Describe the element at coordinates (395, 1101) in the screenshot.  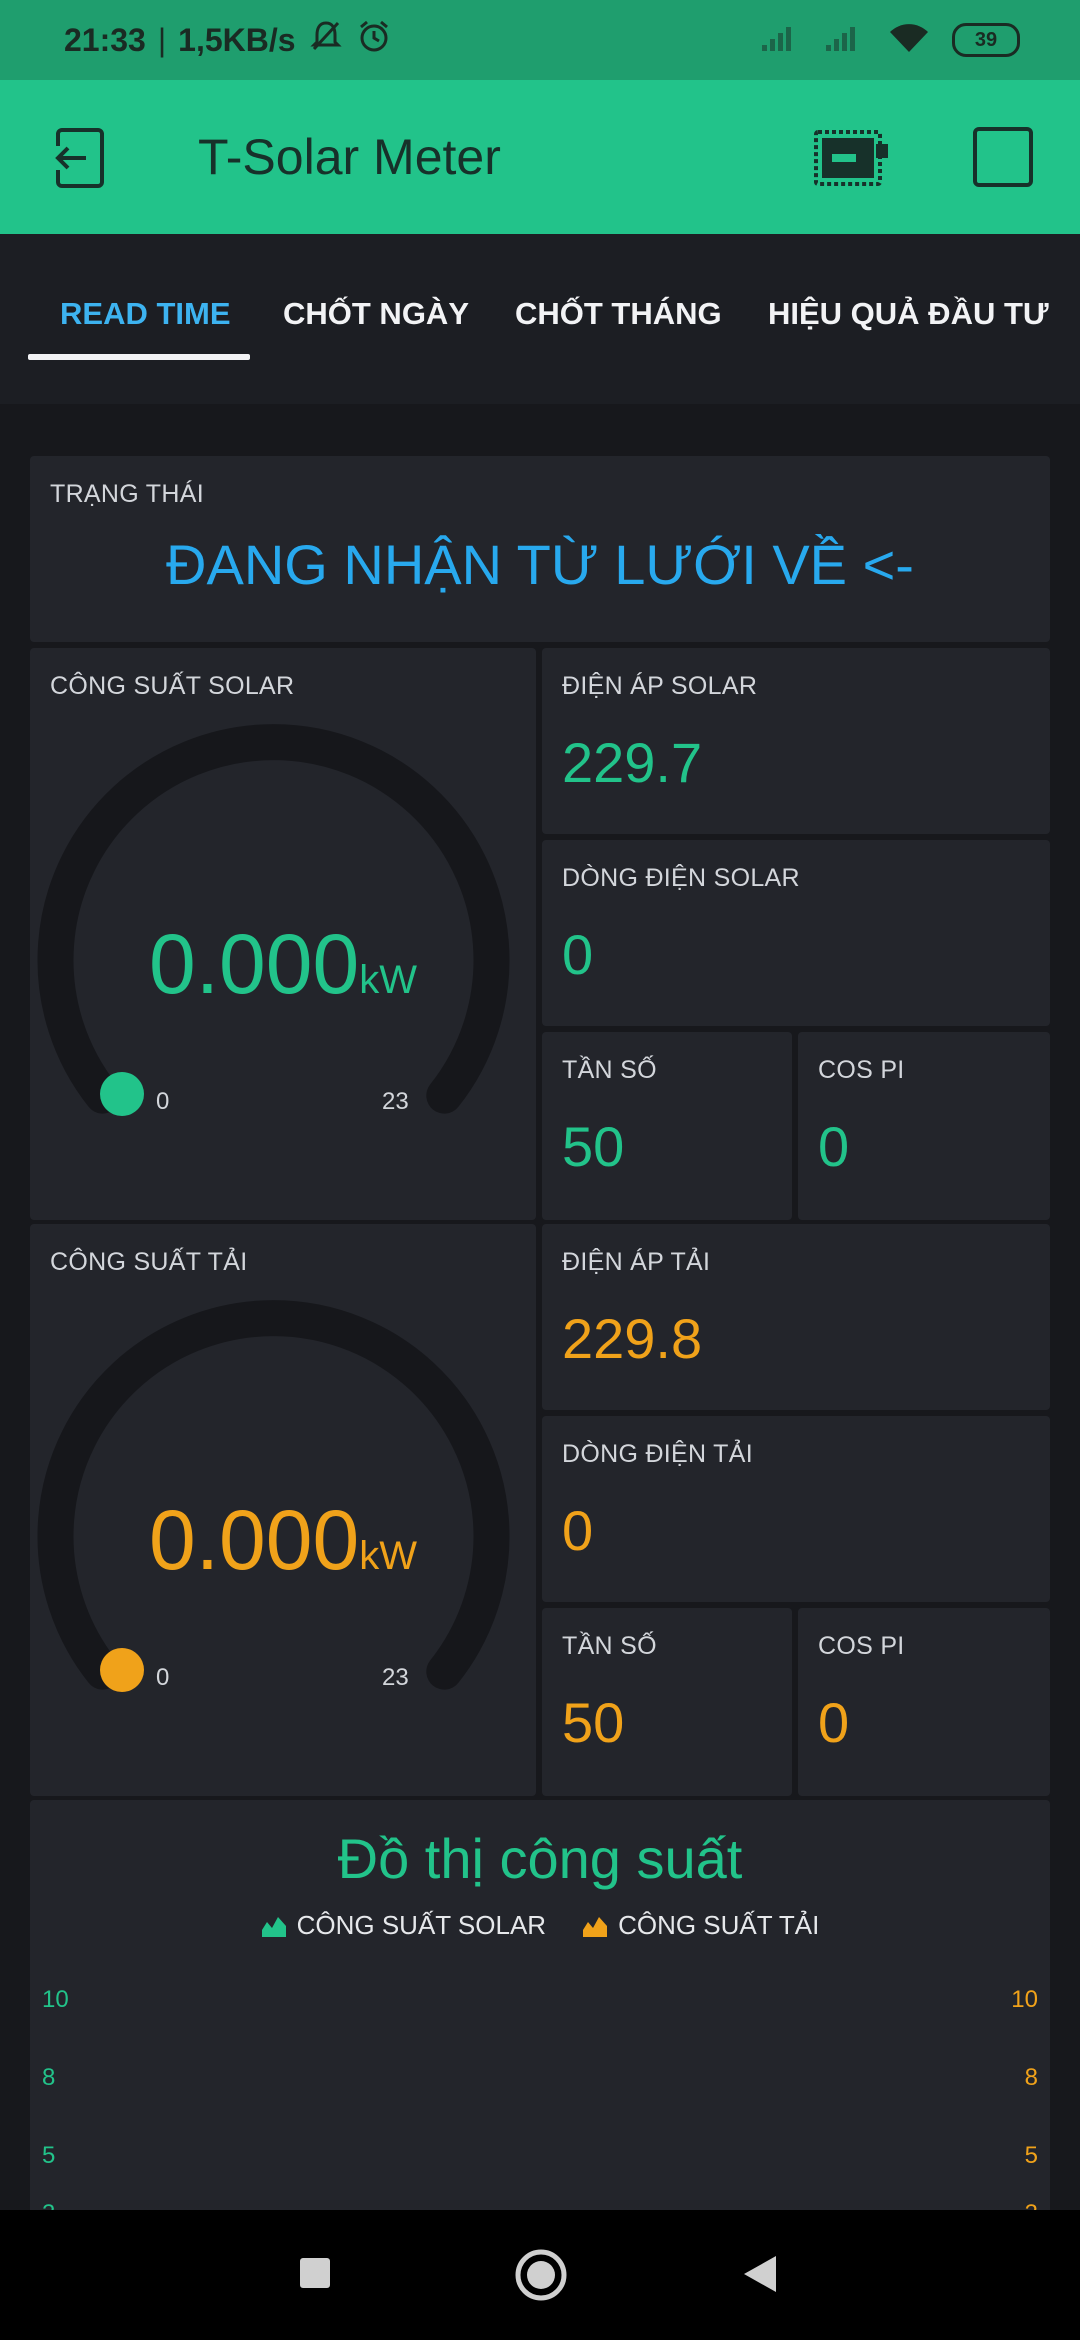
I see `solar-gauge-max: 23` at that location.